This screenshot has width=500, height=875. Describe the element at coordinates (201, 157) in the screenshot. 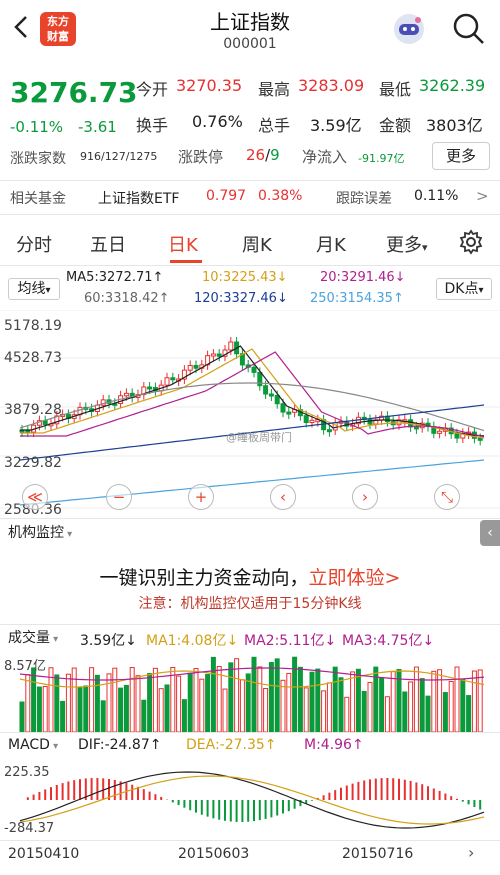

I see `limit-label: 涨跌停` at that location.